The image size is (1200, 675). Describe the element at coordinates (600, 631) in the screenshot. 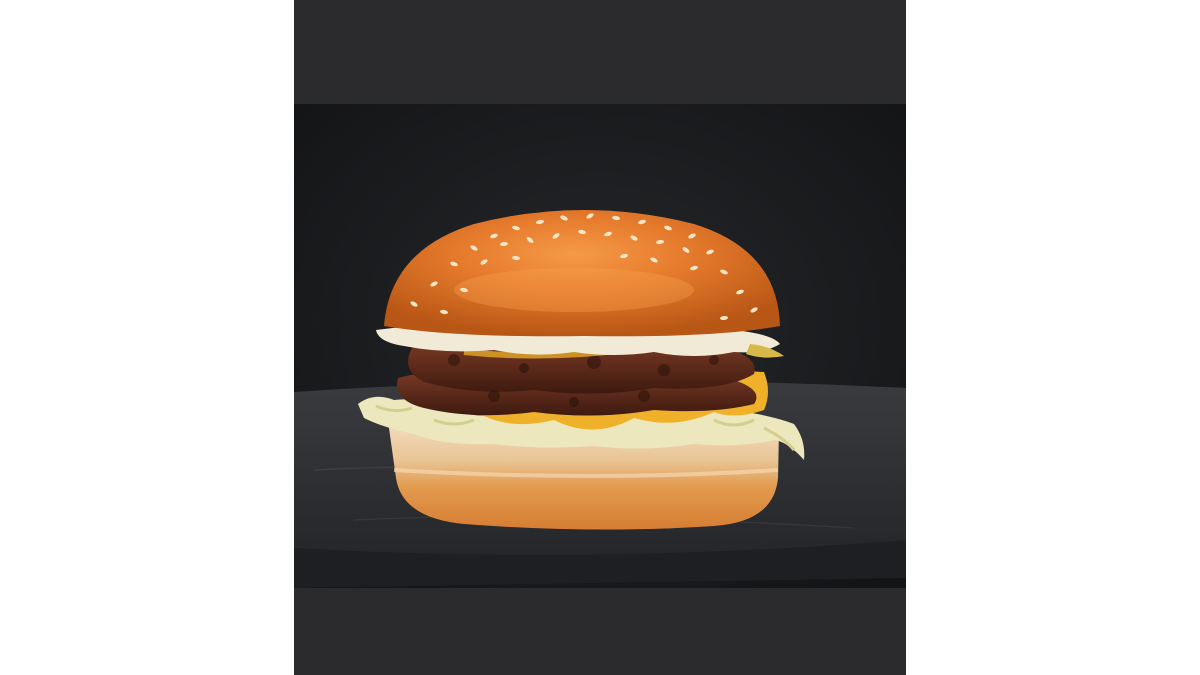

I see `letterbox-bottom` at that location.